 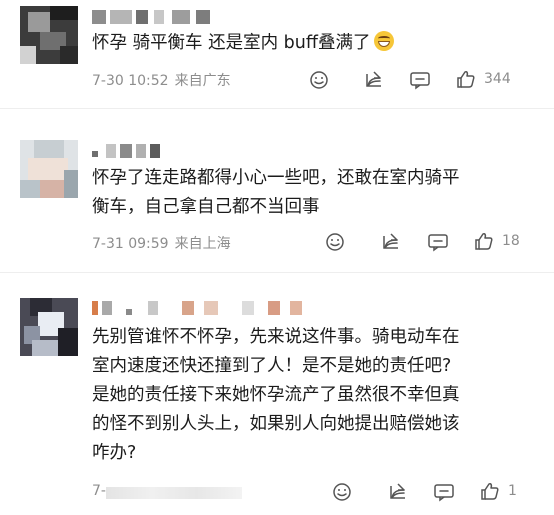 I want to click on comment-icon, so click(x=444, y=492).